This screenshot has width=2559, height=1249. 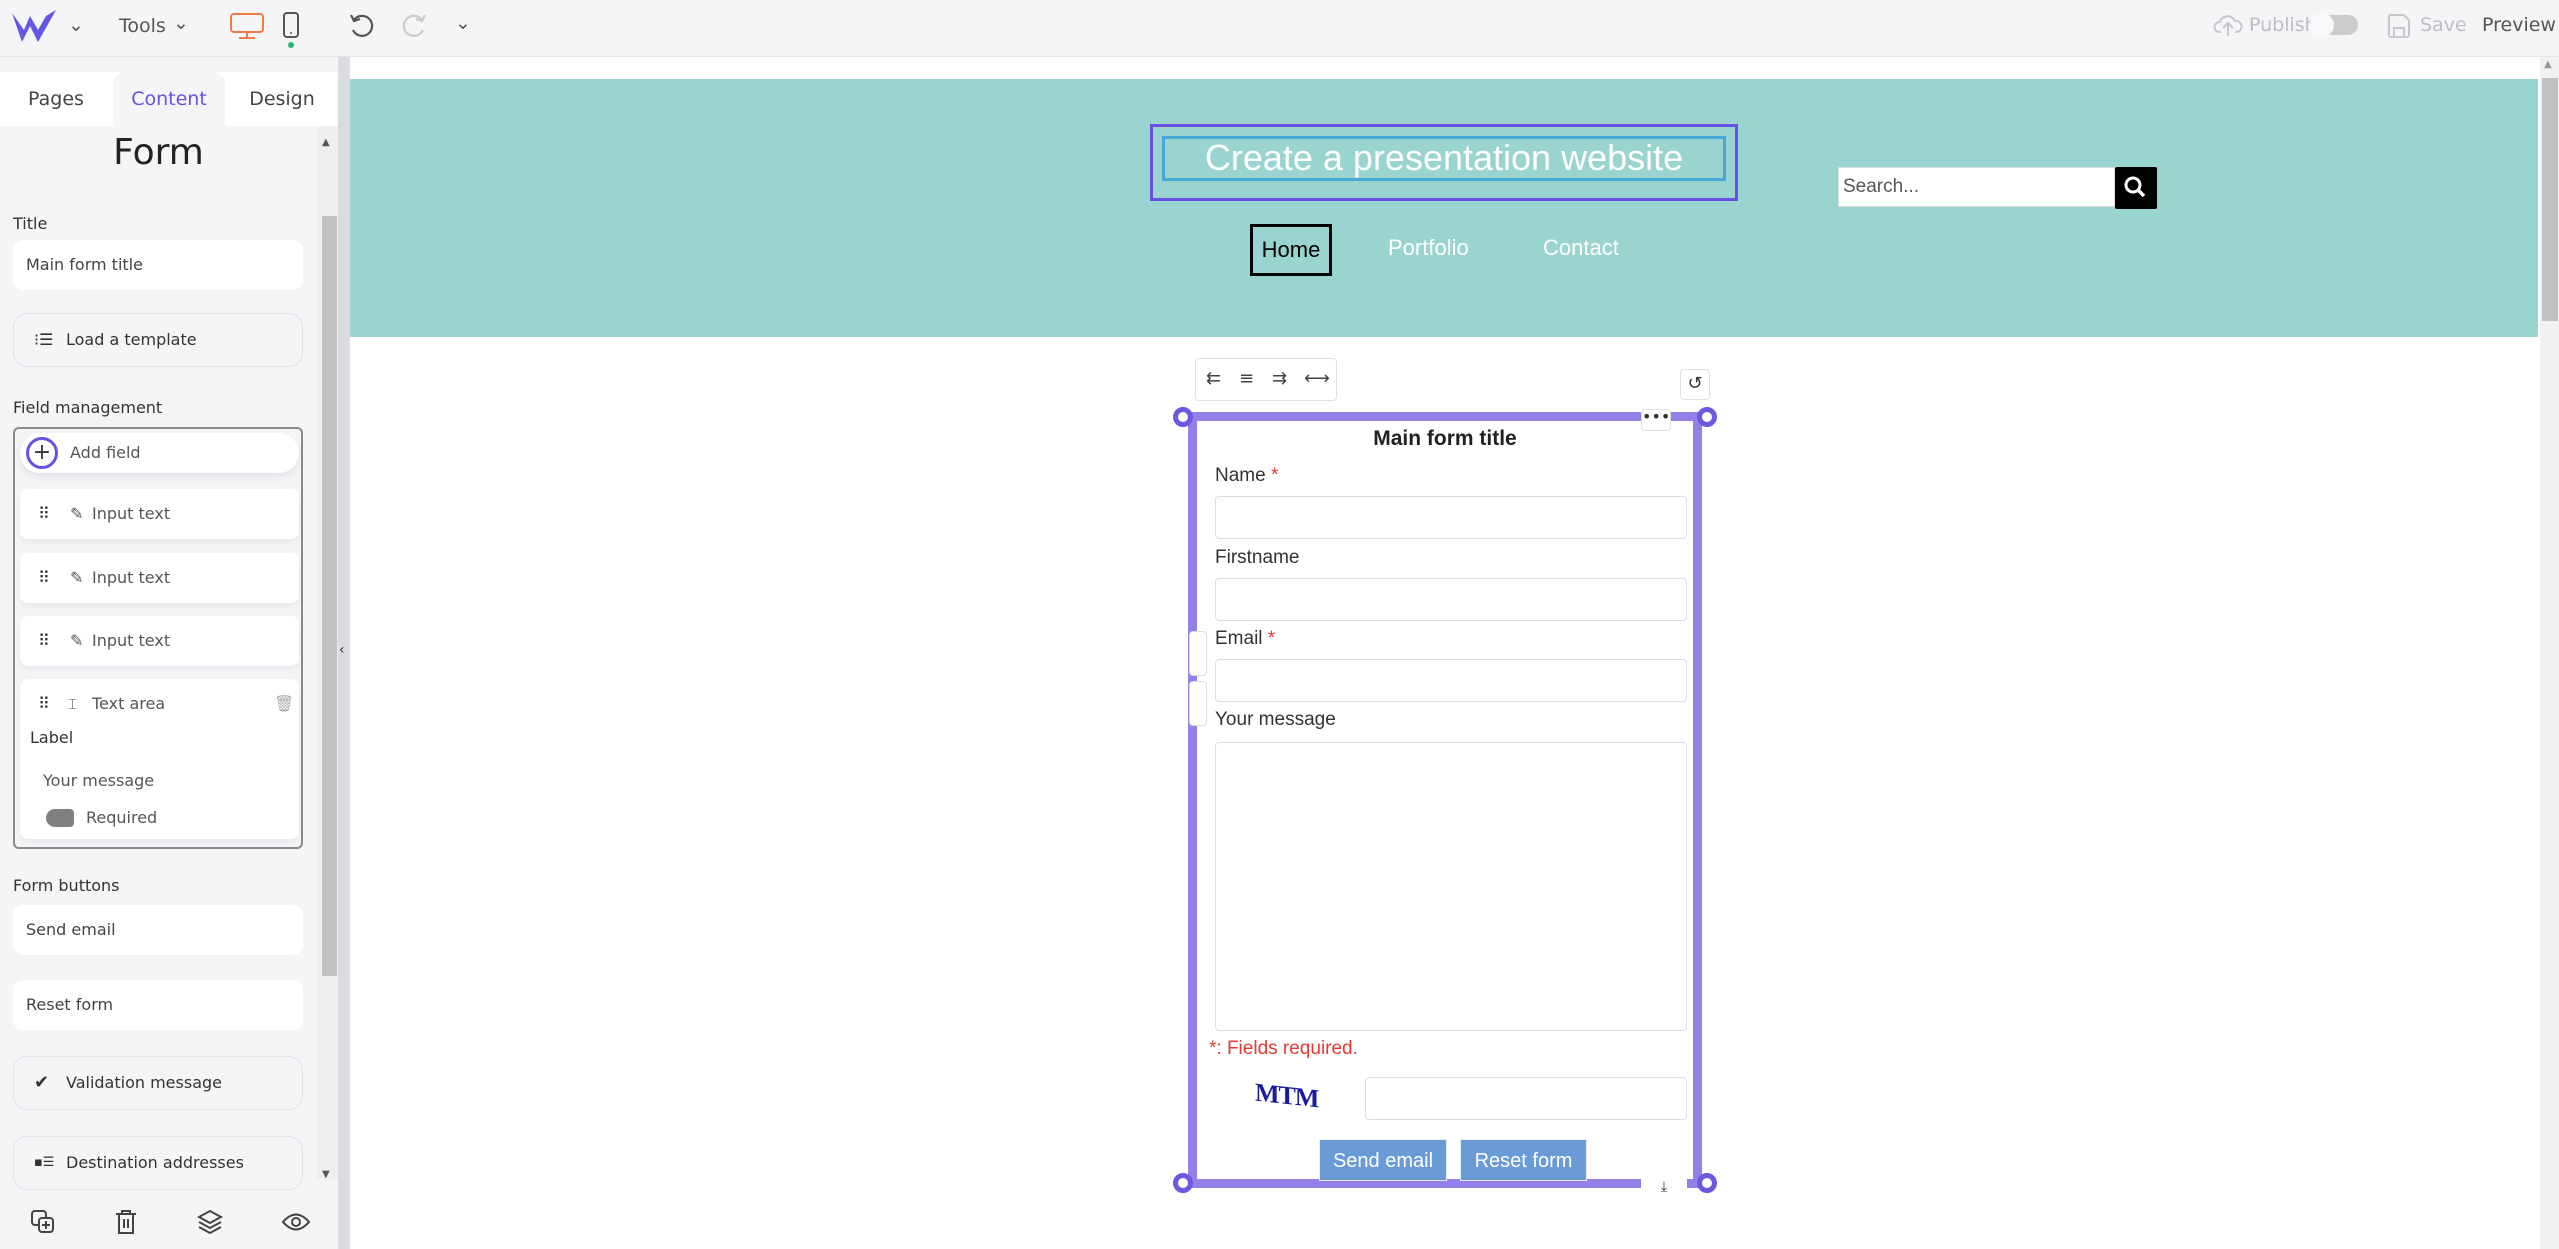 What do you see at coordinates (1581, 248) in the screenshot?
I see `nav-contact: Contact` at bounding box center [1581, 248].